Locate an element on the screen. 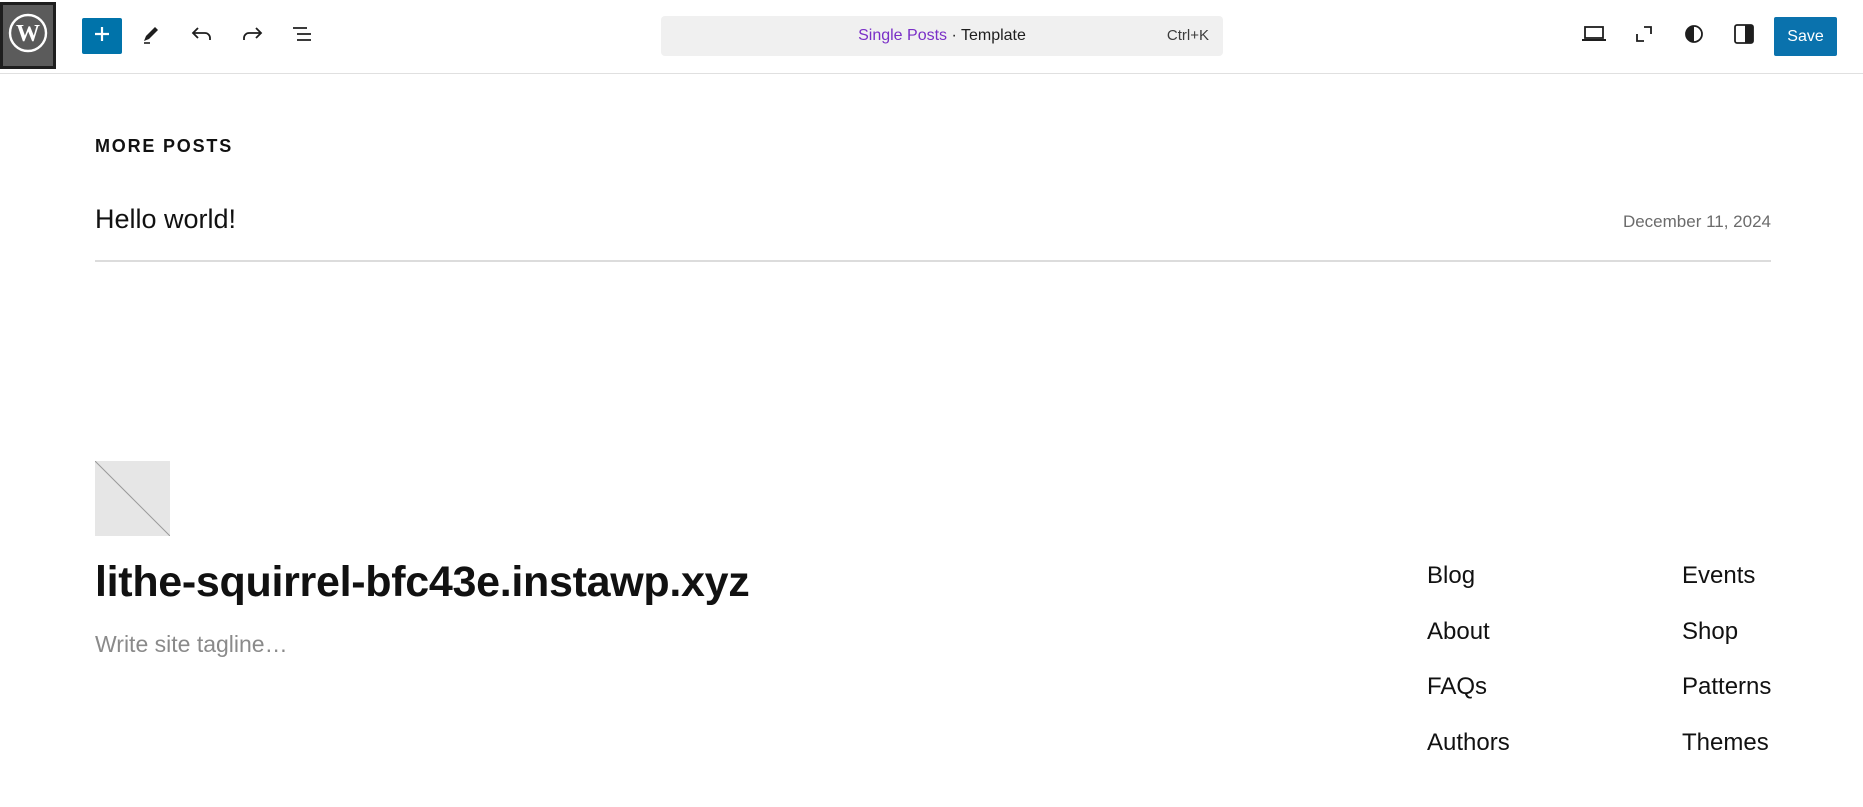  redo-icon is located at coordinates (252, 36).